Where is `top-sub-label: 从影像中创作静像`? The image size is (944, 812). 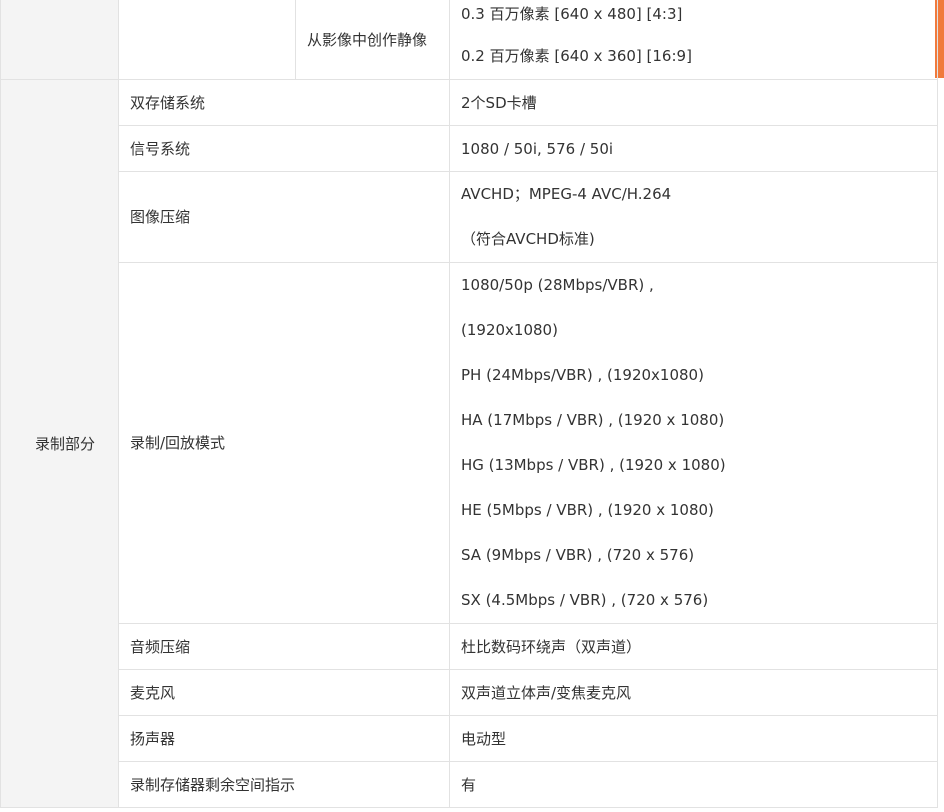 top-sub-label: 从影像中创作静像 is located at coordinates (372, 40).